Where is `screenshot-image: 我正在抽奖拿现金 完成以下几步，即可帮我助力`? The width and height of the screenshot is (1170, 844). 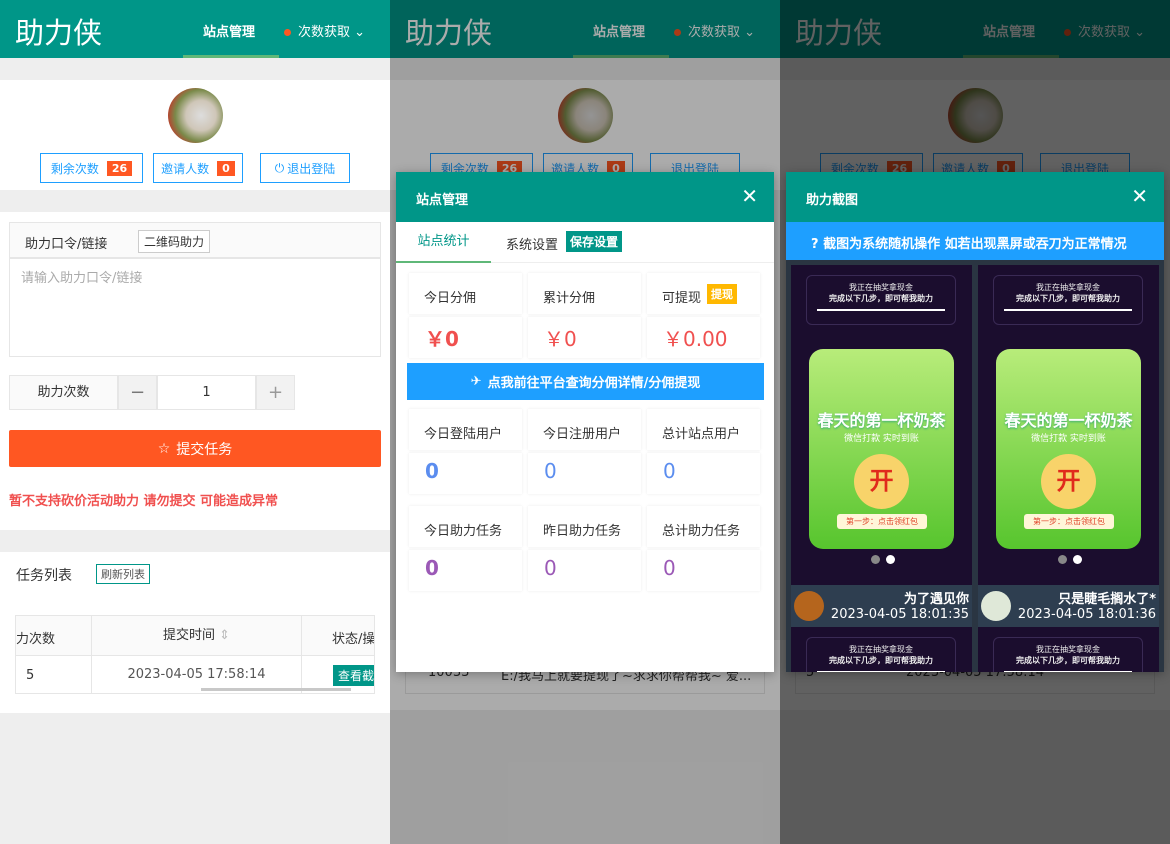 screenshot-image: 我正在抽奖拿现金 完成以下几步，即可帮我助力 is located at coordinates (1068, 649).